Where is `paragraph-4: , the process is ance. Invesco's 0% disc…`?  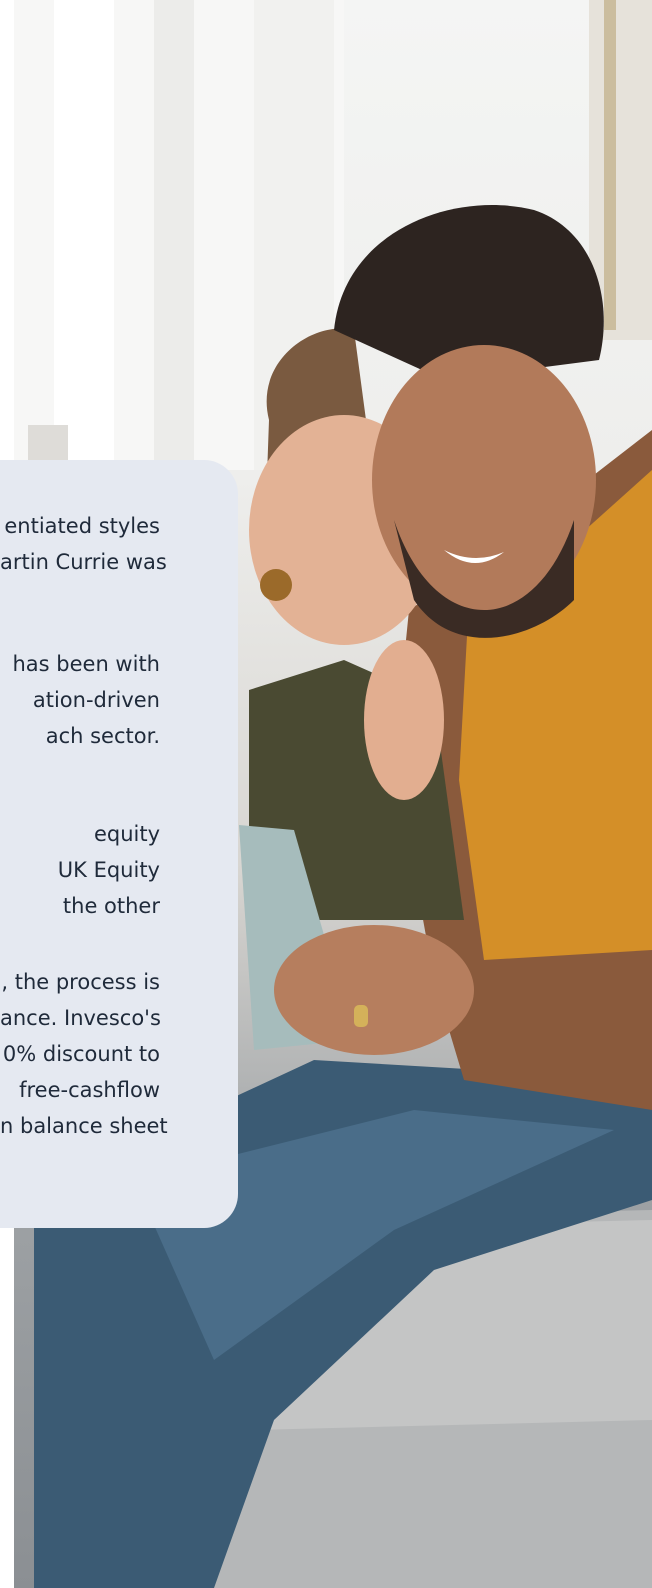 paragraph-4: , the process is ance. Invesco's 0% disc… is located at coordinates (119, 1054).